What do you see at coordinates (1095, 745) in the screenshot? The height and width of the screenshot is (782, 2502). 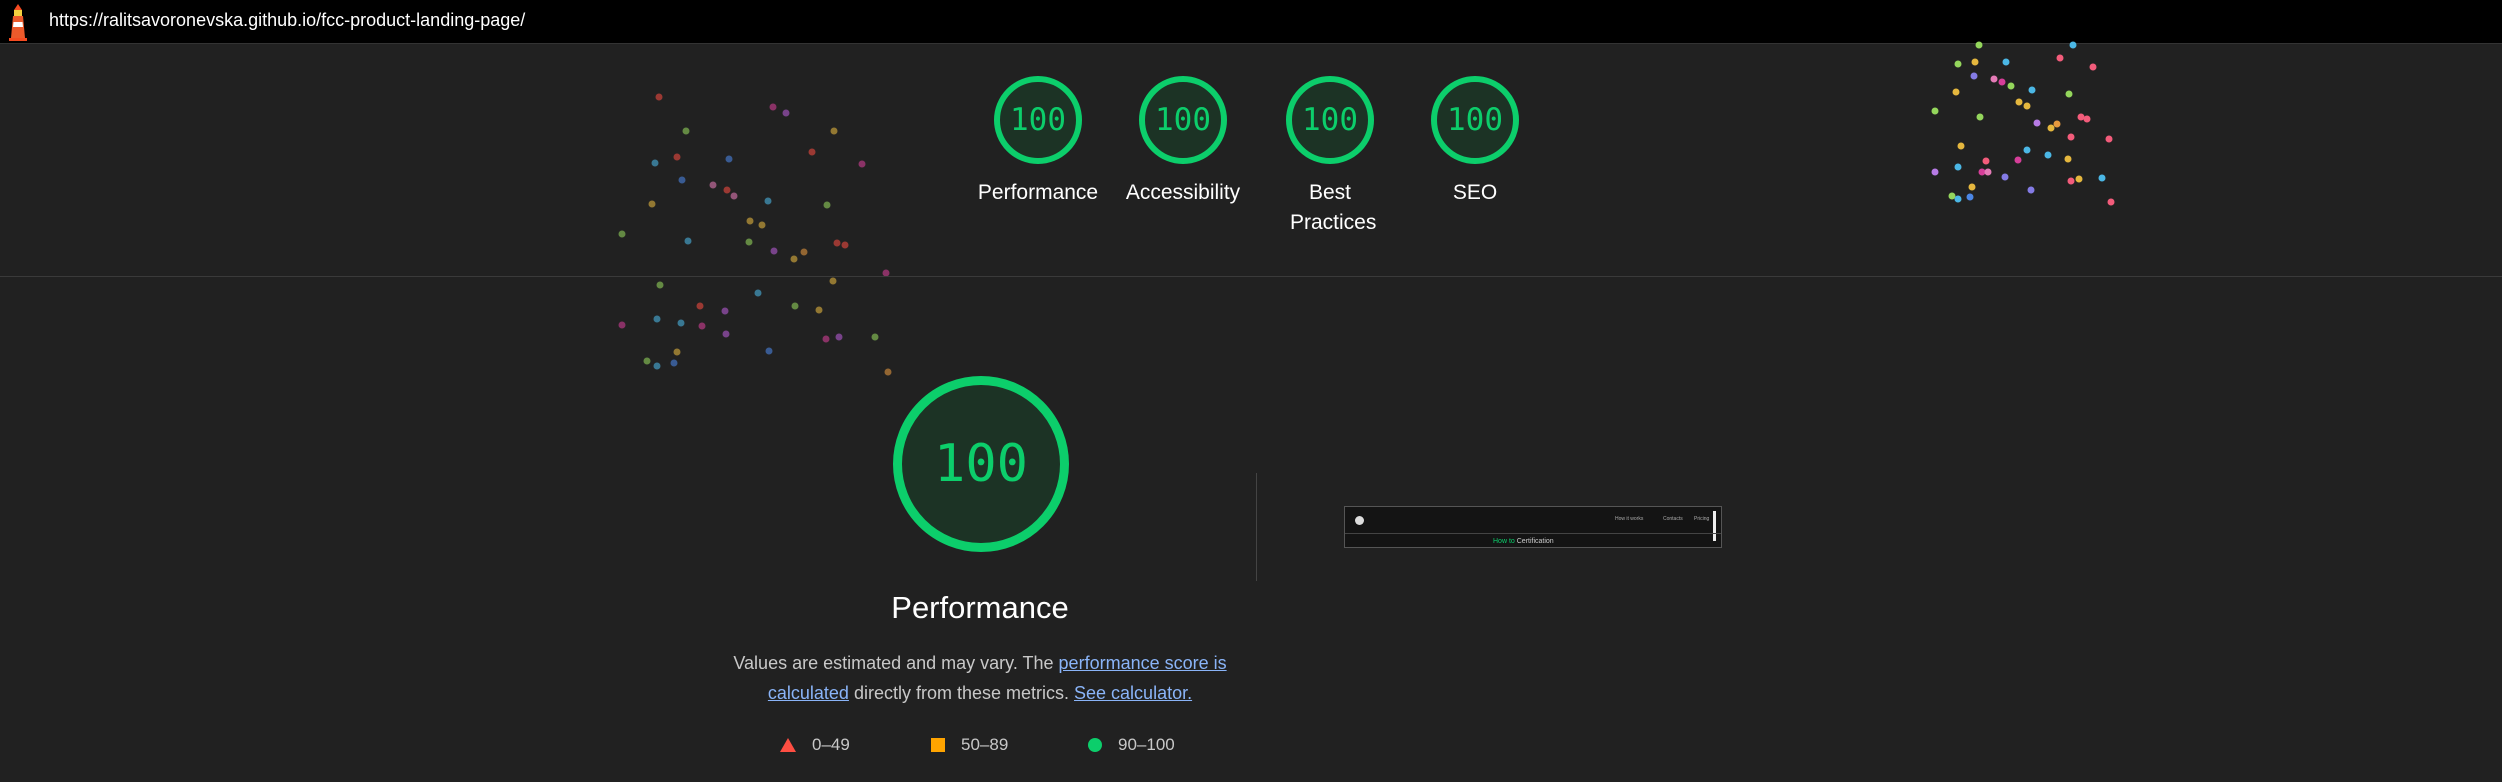 I see `pass-circle-icon` at bounding box center [1095, 745].